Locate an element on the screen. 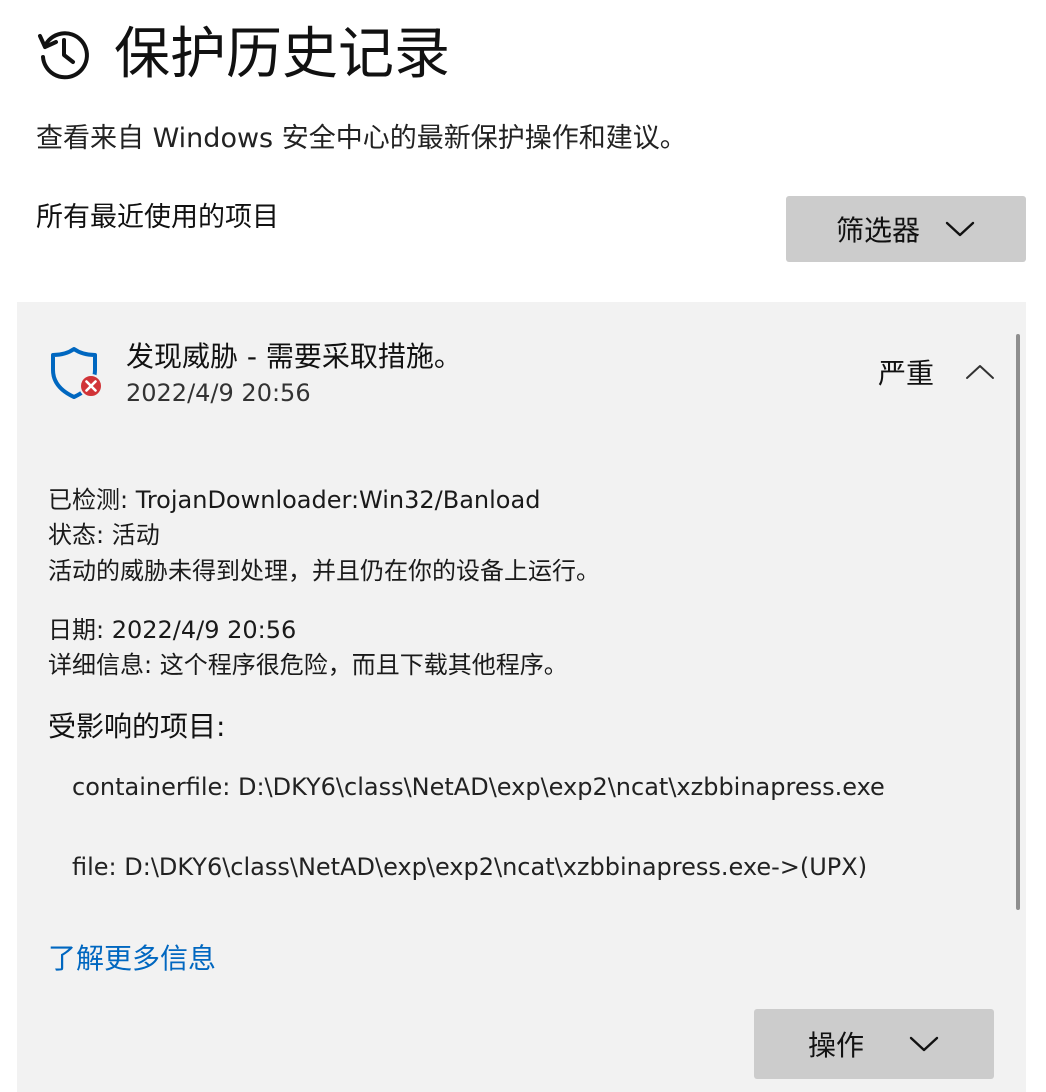 Image resolution: width=1046 pixels, height=1092 pixels. page-subtitle: 查看来自 Windows 安全中心的最新保护操作和建议。 is located at coordinates (361, 138).